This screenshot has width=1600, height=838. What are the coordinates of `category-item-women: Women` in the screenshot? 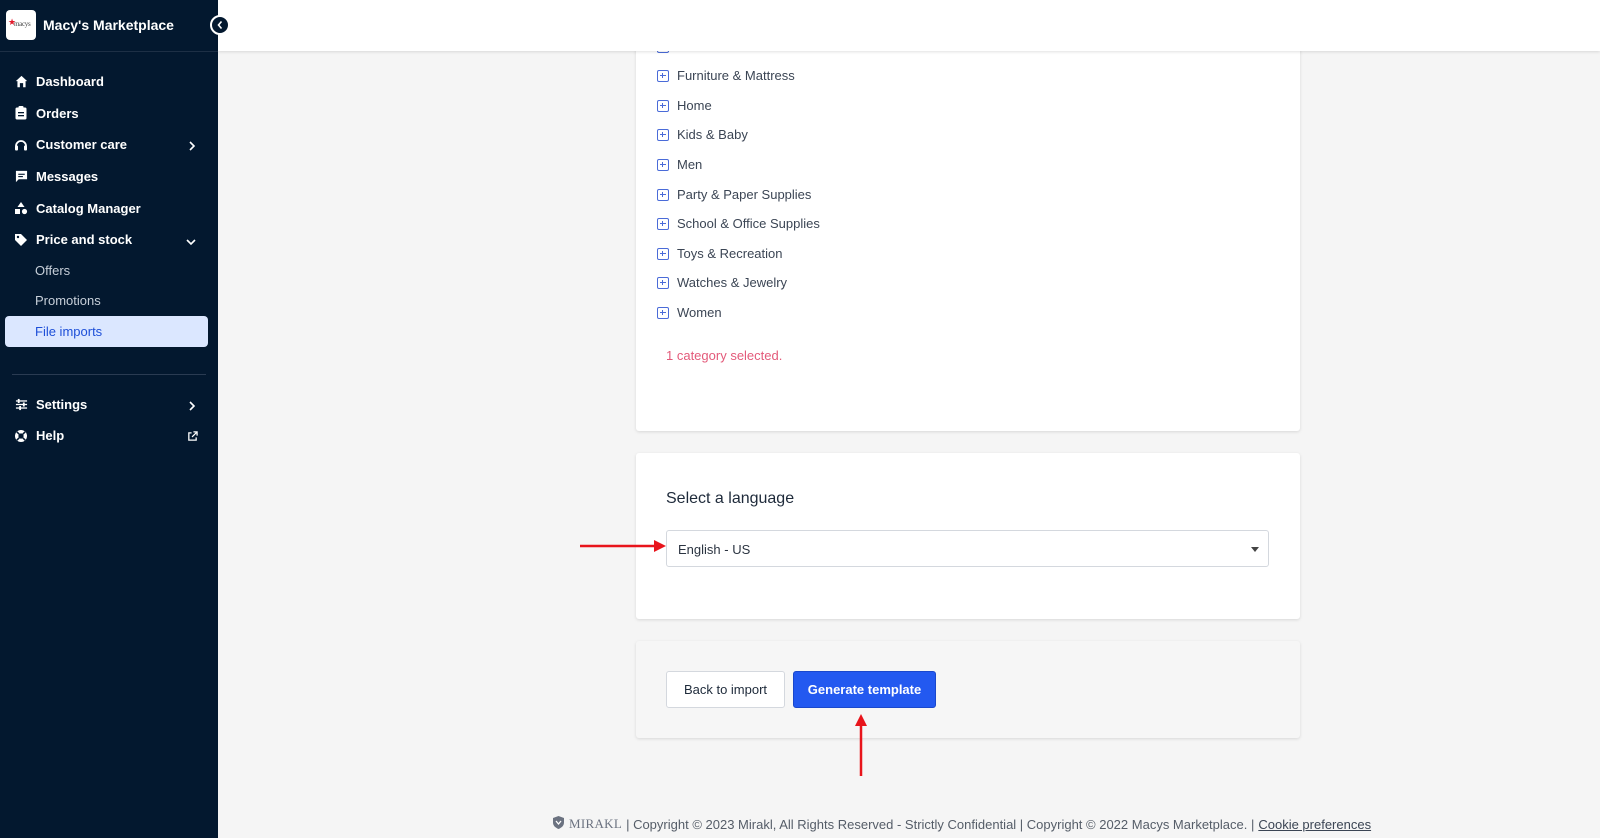 It's located at (689, 312).